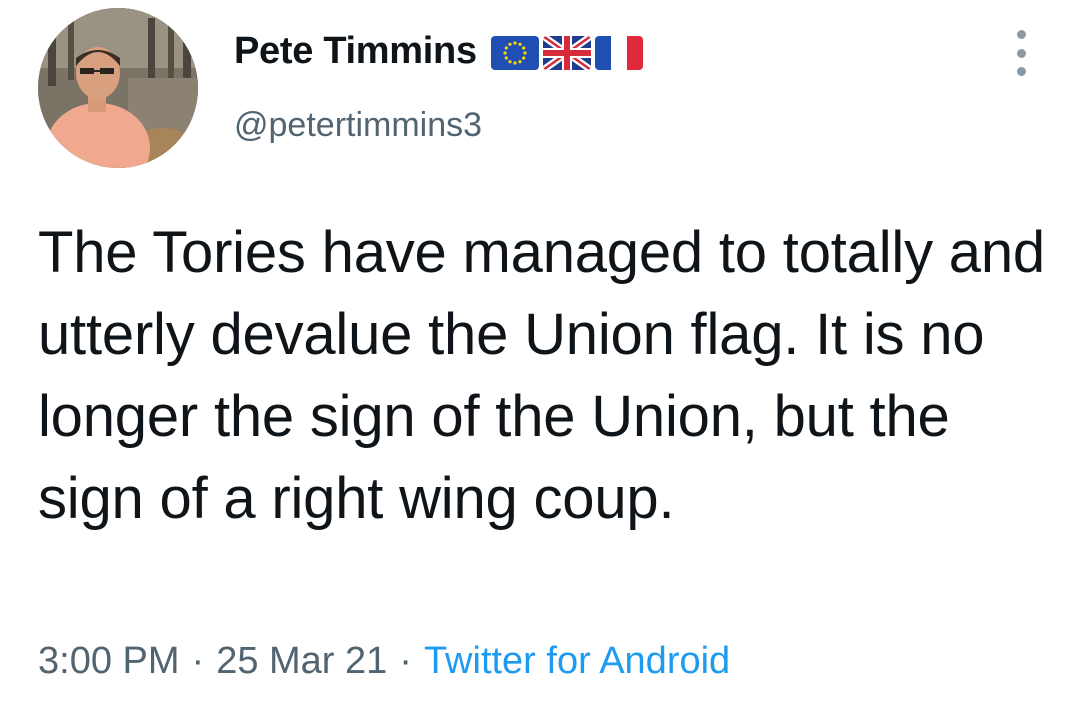 The width and height of the screenshot is (1080, 726). I want to click on avatar, so click(118, 88).